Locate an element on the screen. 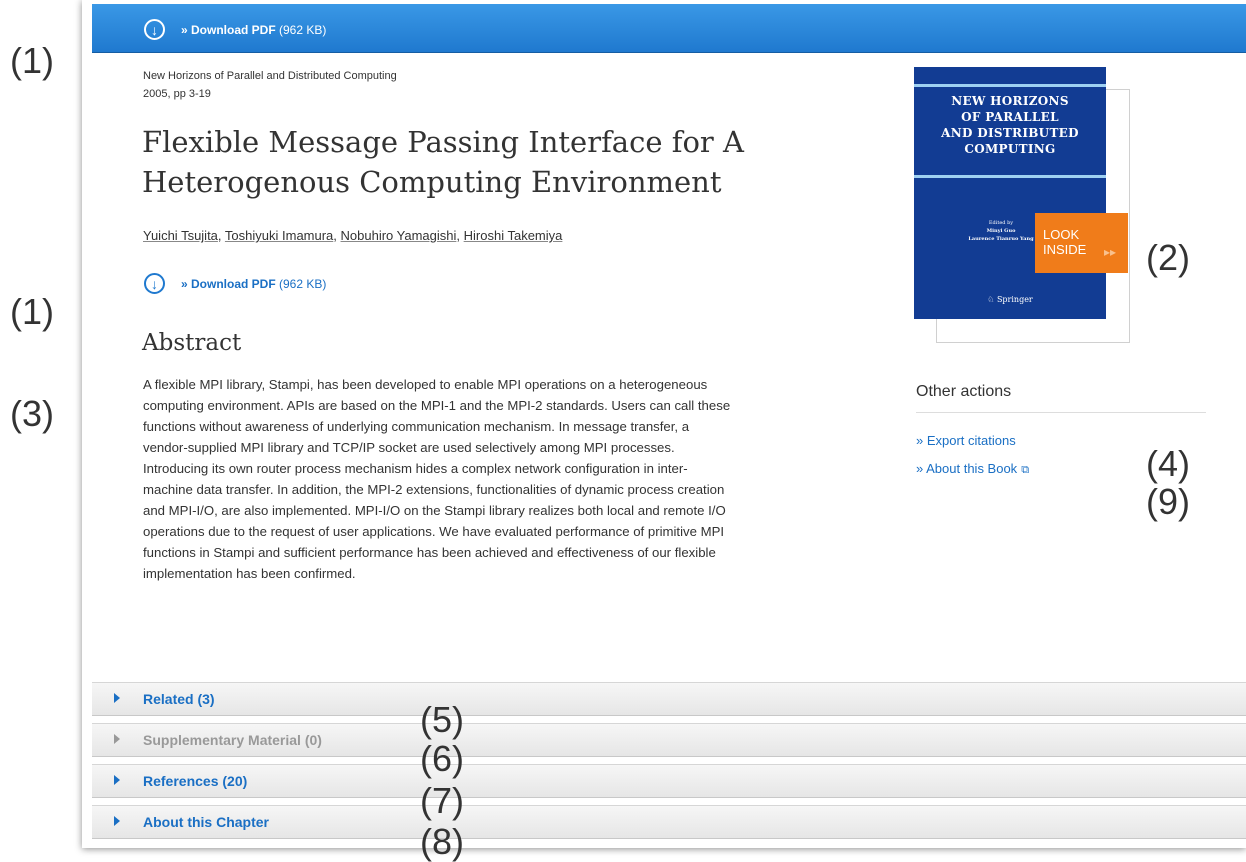 The height and width of the screenshot is (862, 1246). callout-1-middle: (1) is located at coordinates (32, 311).